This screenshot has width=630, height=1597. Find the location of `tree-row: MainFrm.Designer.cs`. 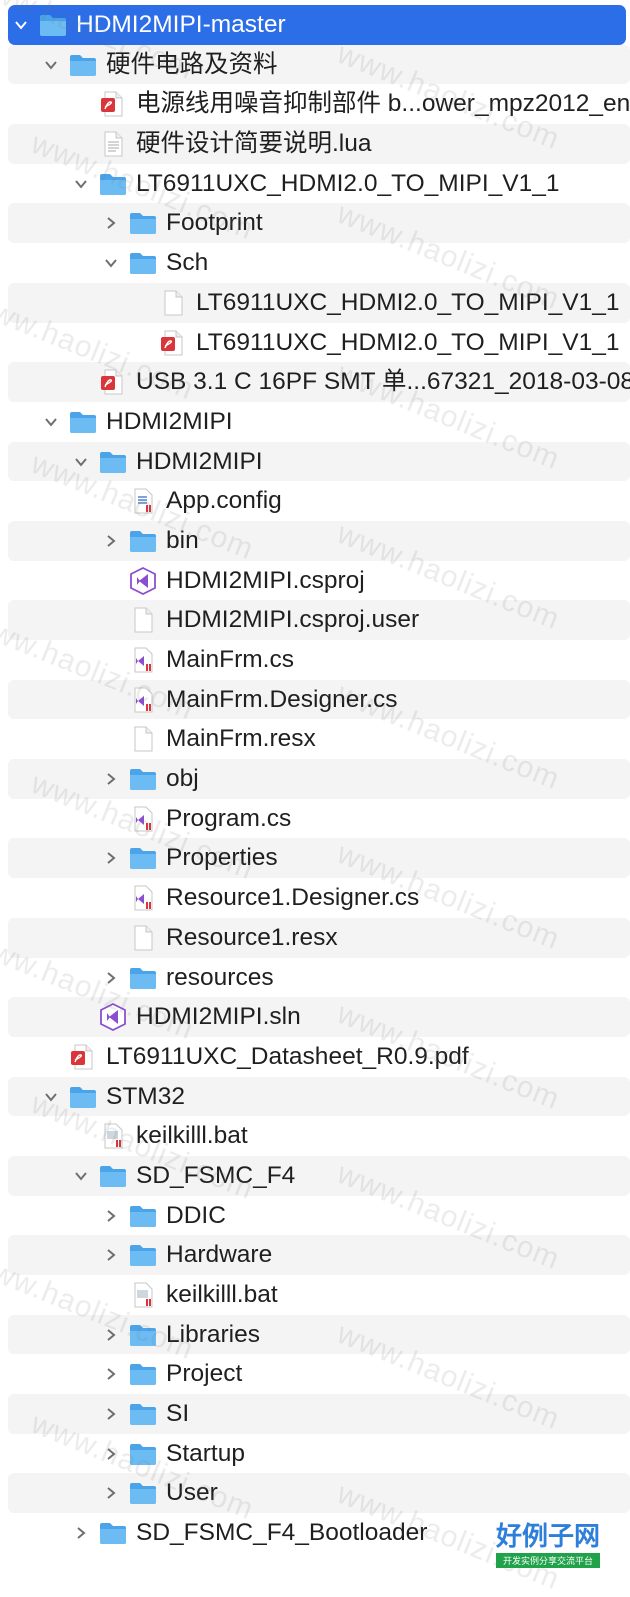

tree-row: MainFrm.Designer.cs is located at coordinates (319, 699).